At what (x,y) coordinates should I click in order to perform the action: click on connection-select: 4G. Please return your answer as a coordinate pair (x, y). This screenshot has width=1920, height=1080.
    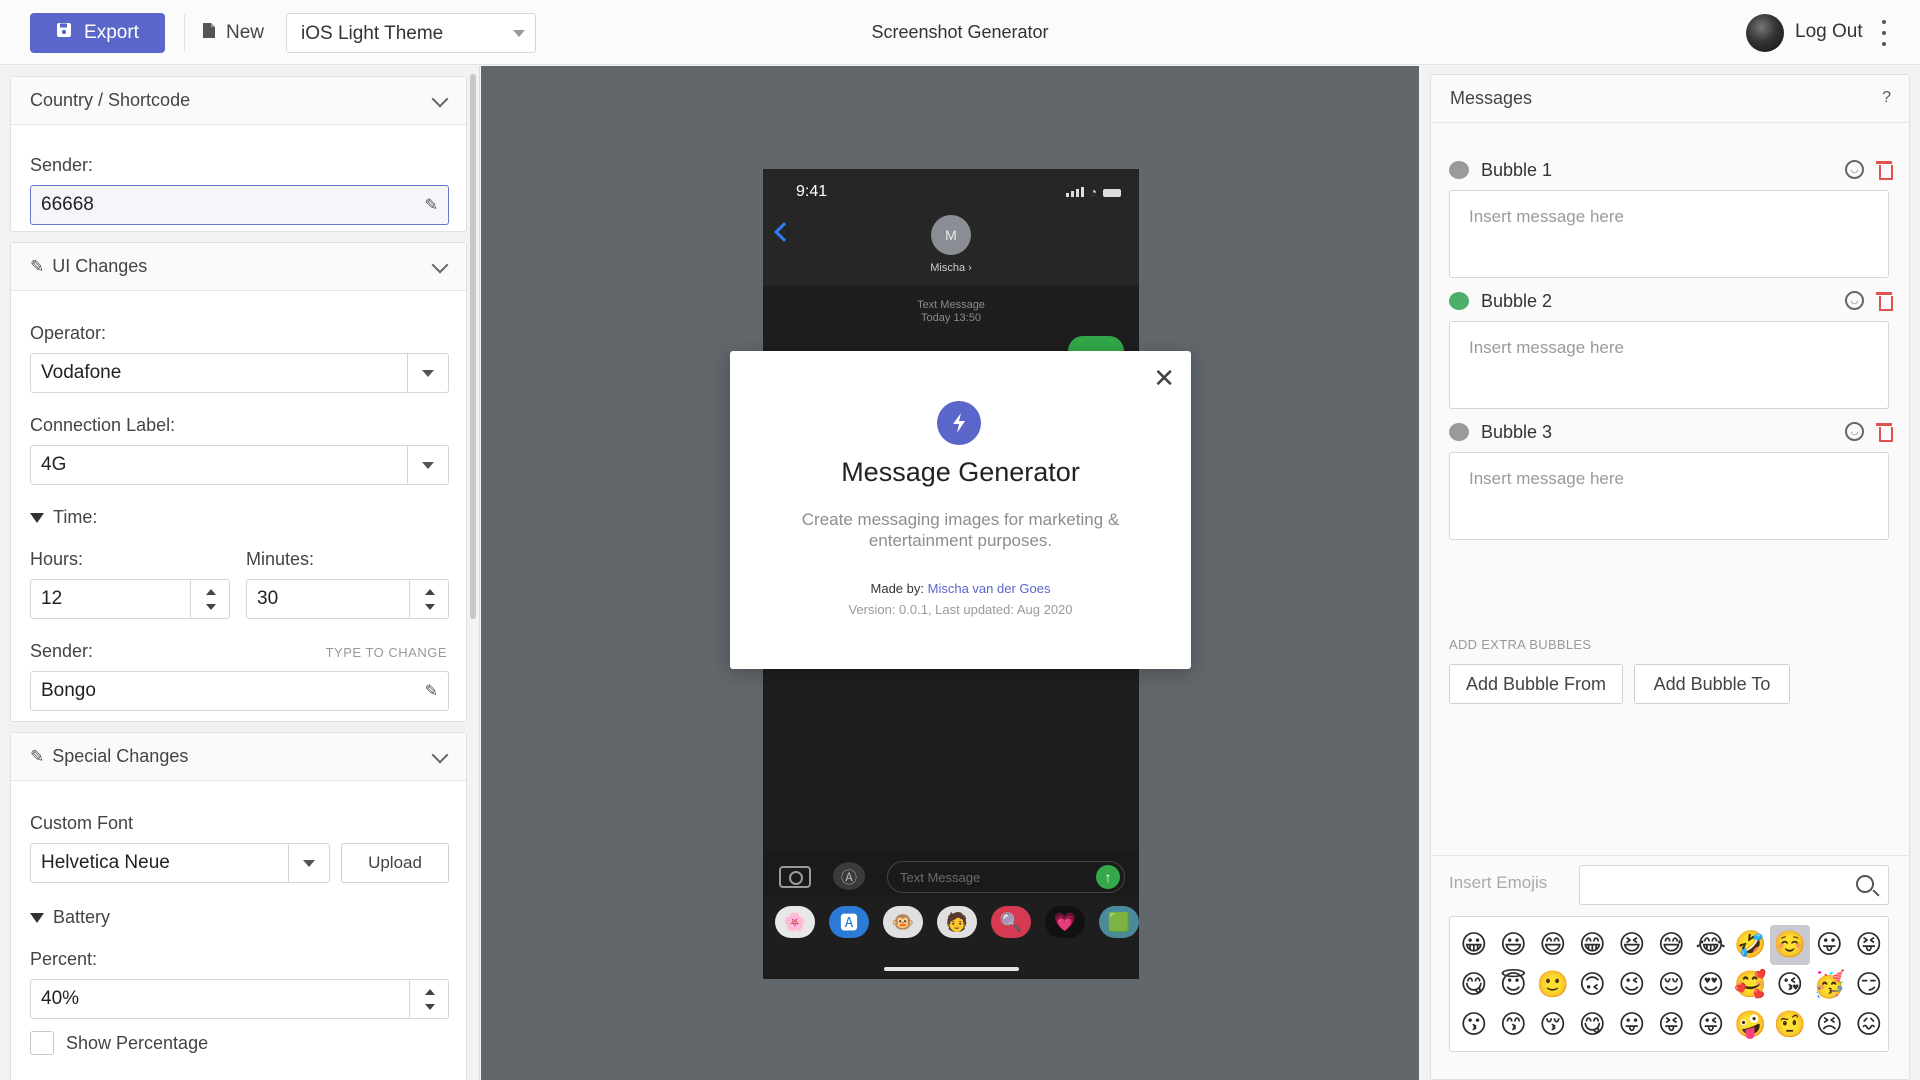
    Looking at the image, I should click on (239, 465).